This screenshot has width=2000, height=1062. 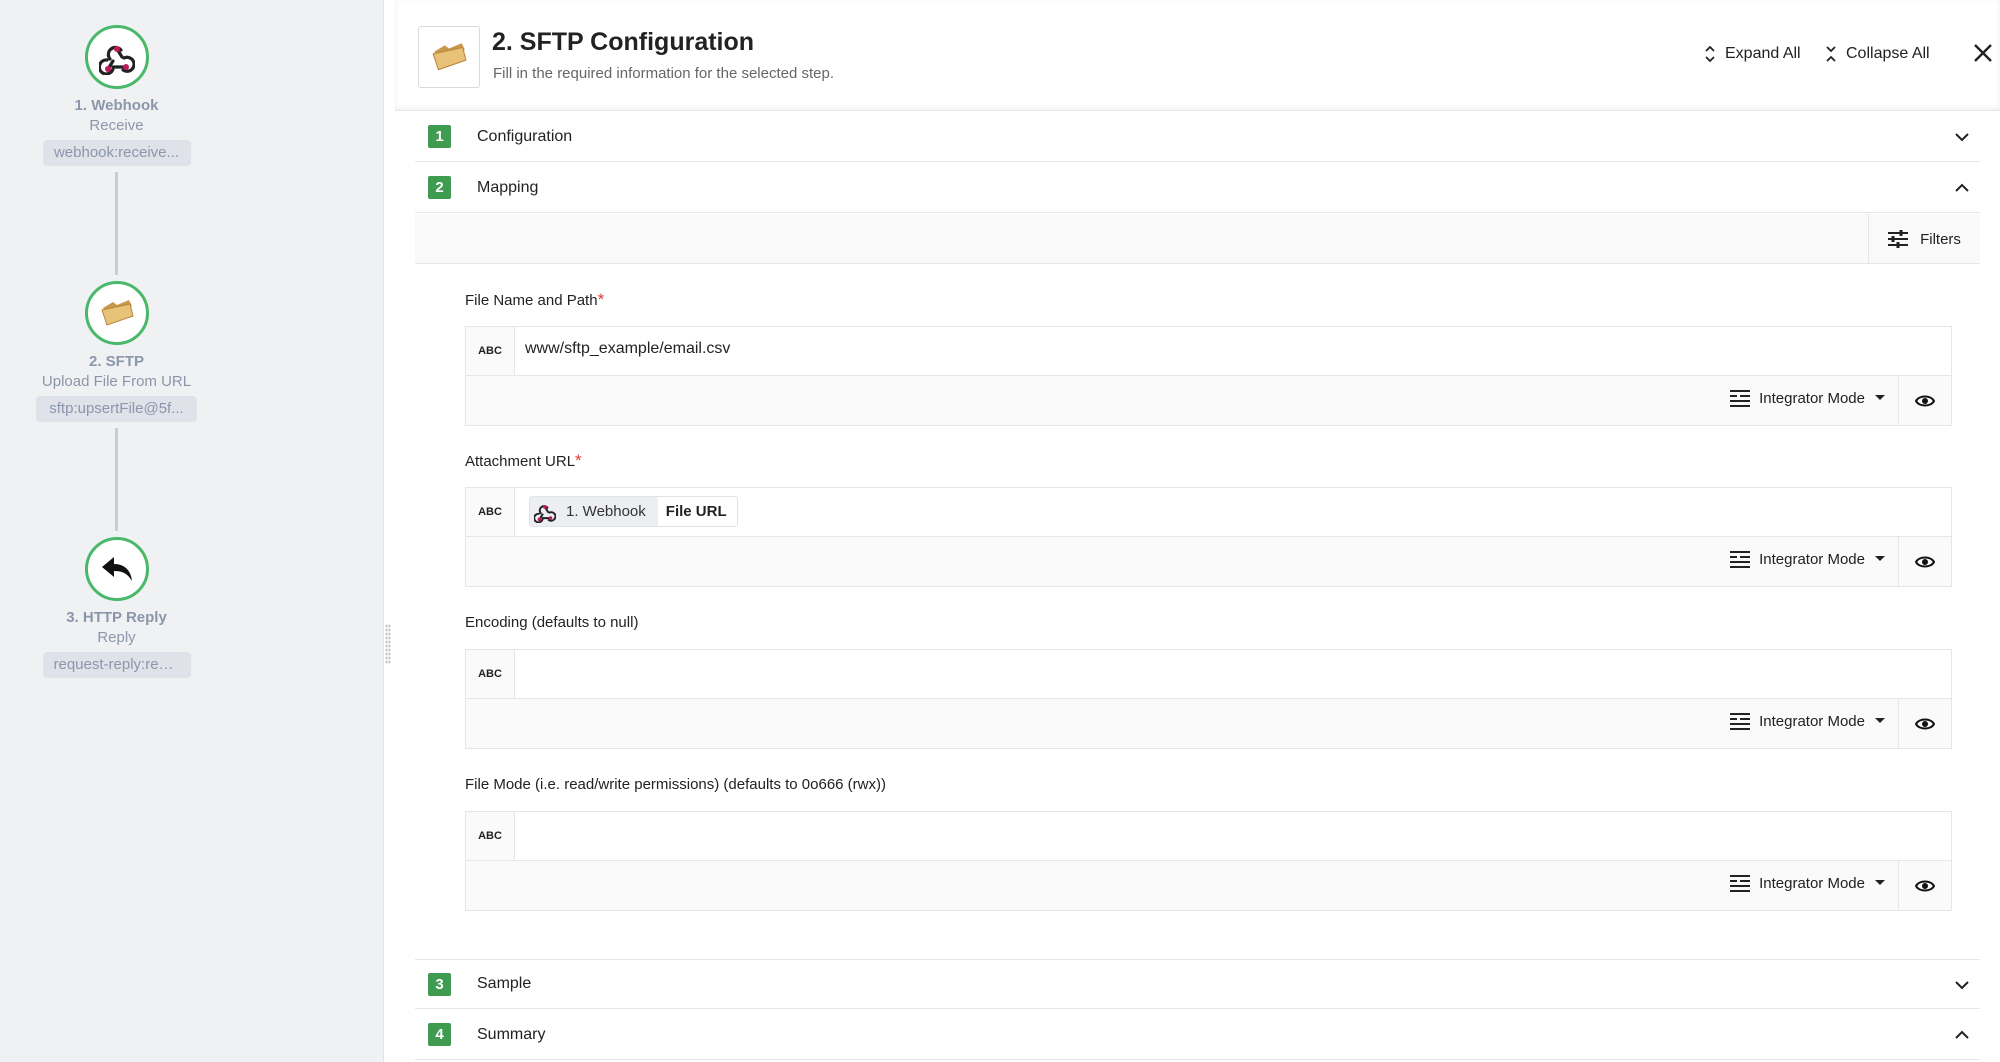 What do you see at coordinates (609, 511) in the screenshot?
I see `pill-step-name: 1. Webhook` at bounding box center [609, 511].